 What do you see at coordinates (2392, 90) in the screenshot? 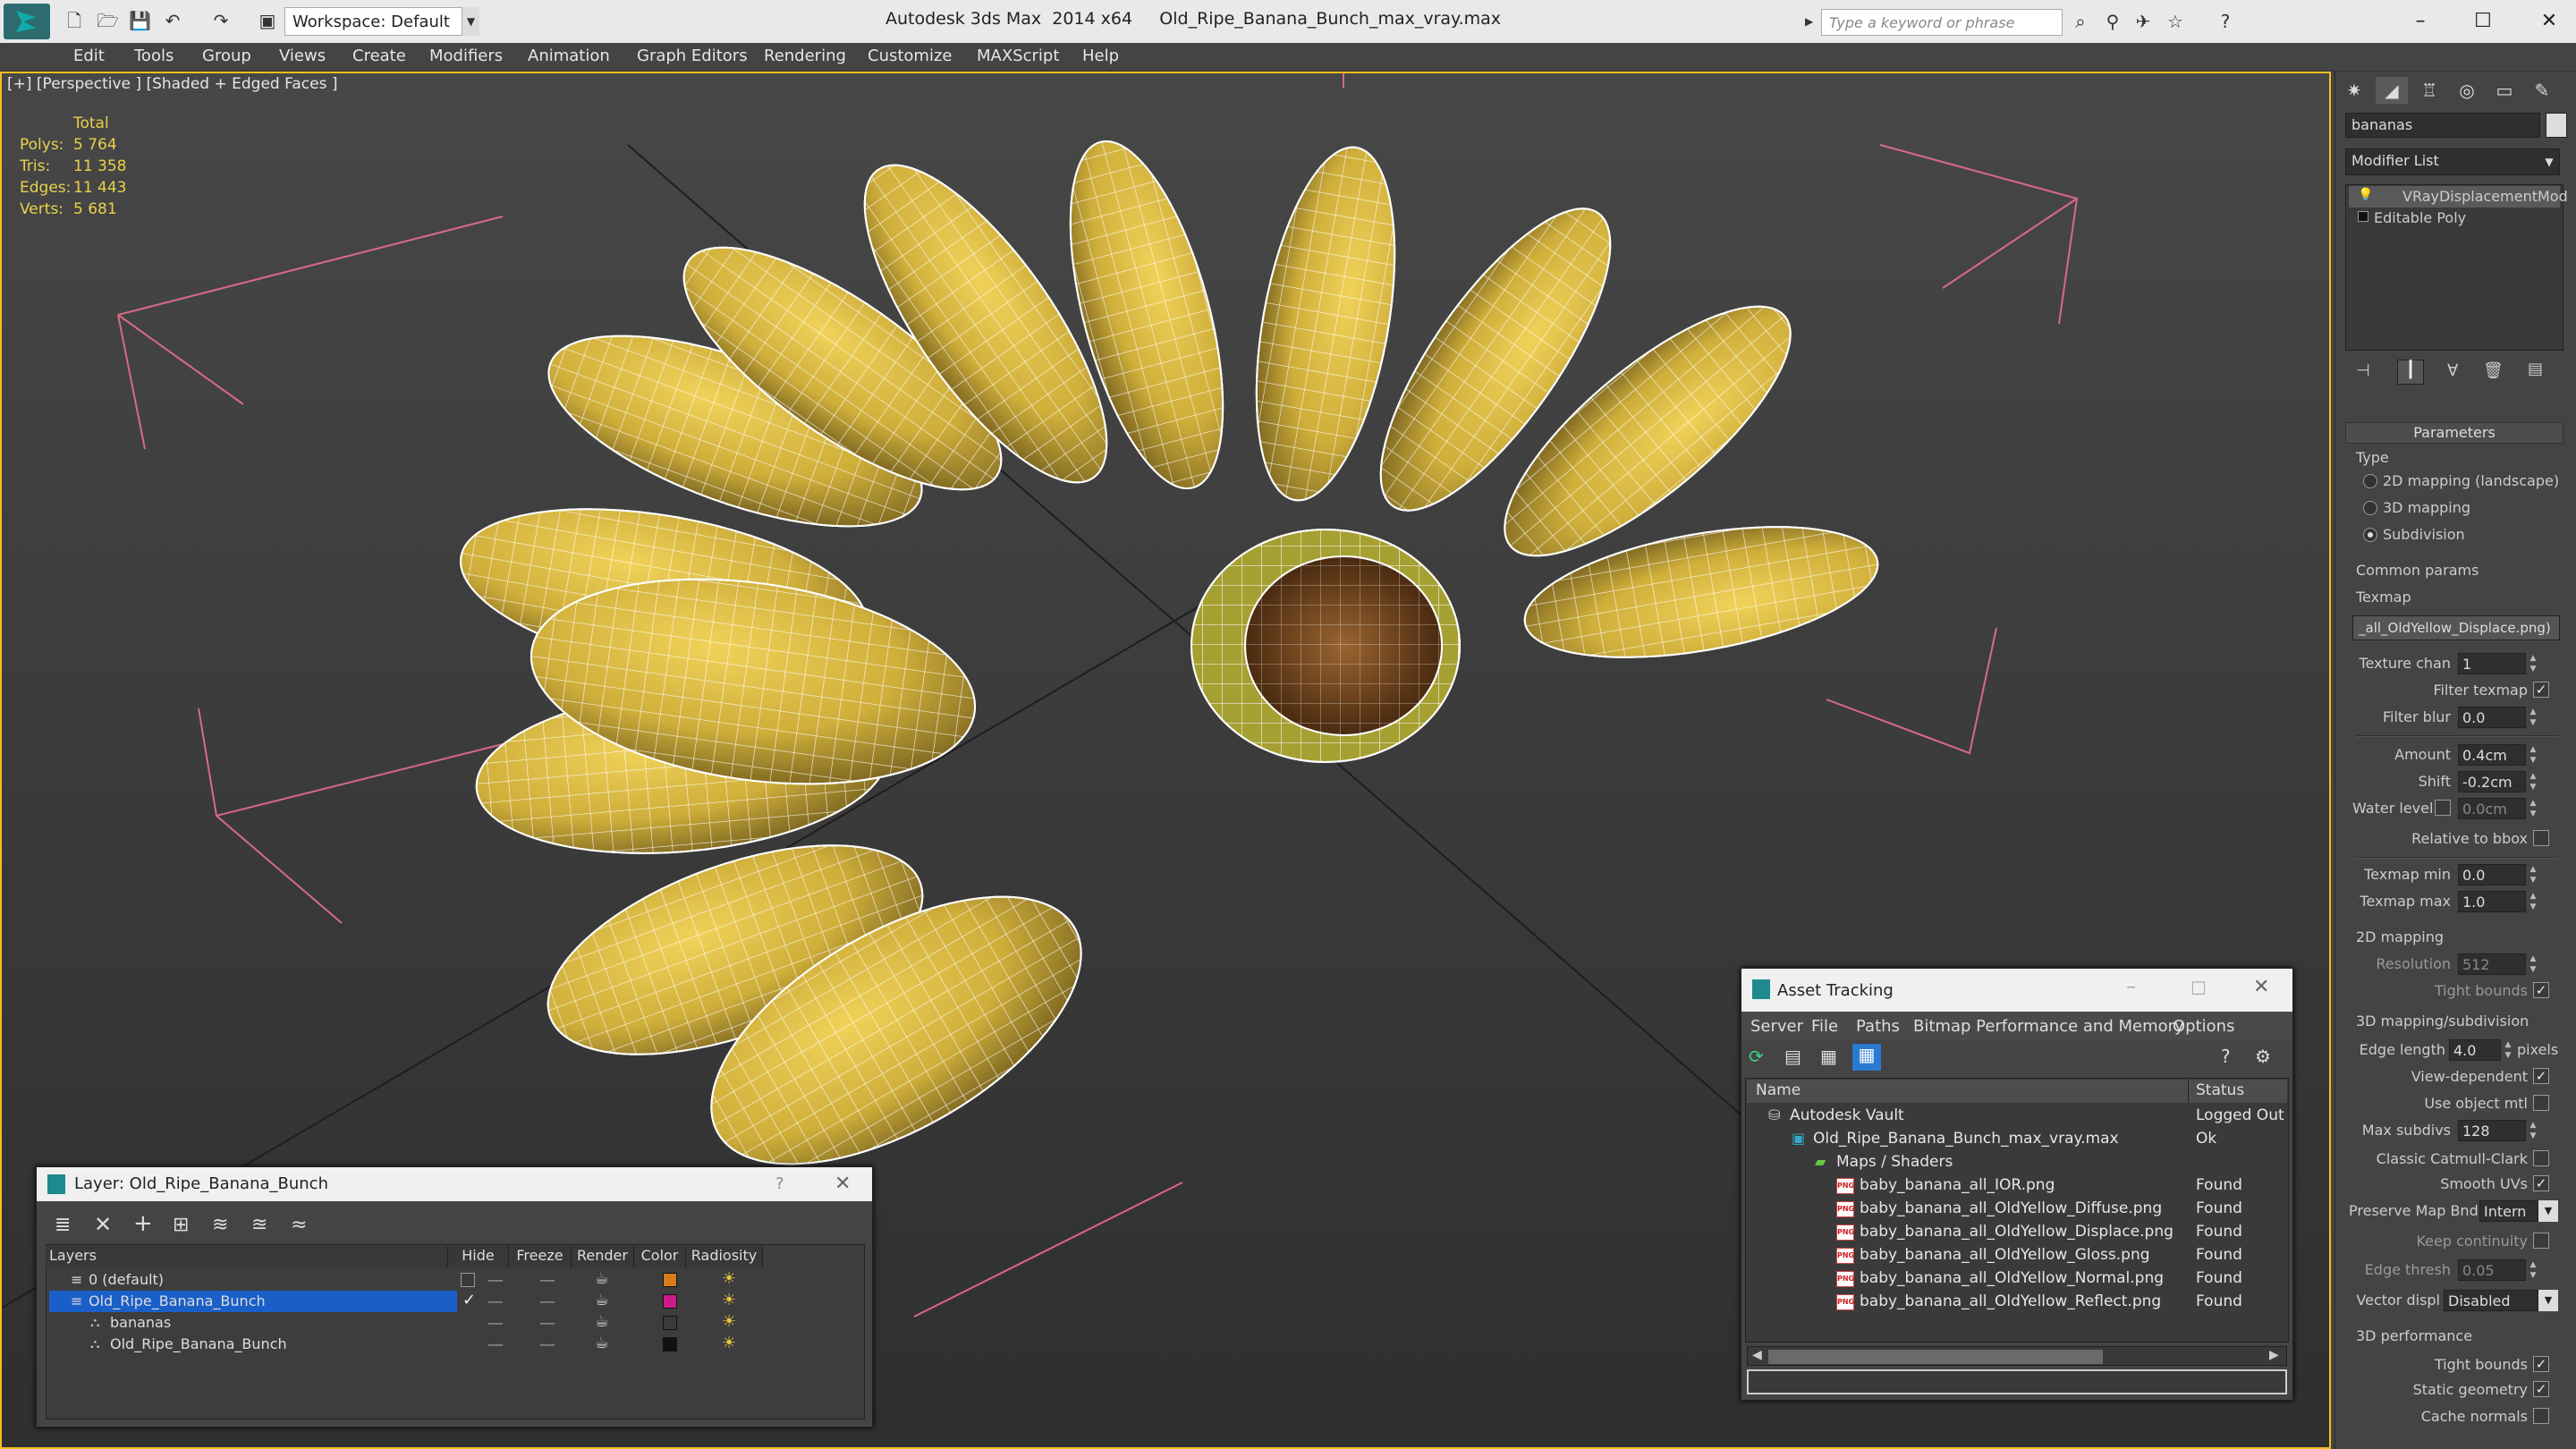
I see `modify-tab-icon: ◢` at bounding box center [2392, 90].